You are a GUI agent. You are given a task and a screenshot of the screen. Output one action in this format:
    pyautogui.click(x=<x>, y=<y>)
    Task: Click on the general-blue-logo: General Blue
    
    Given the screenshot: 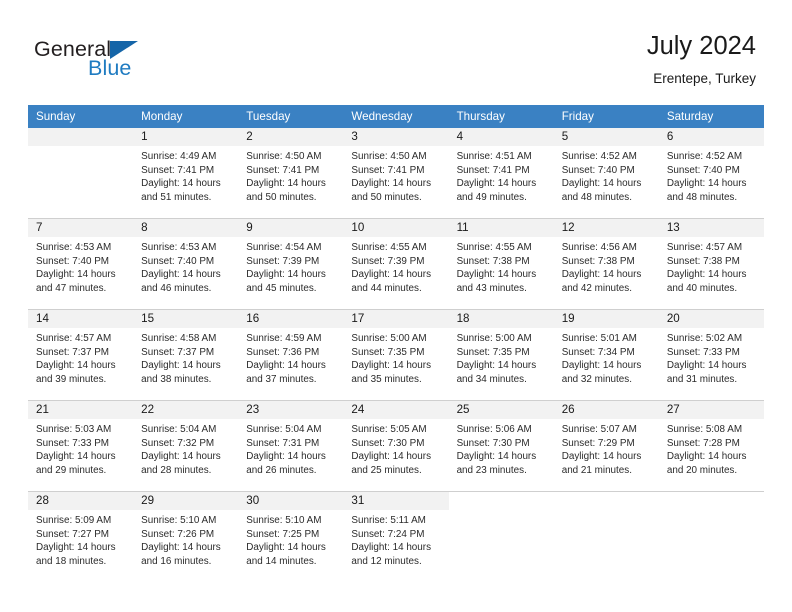 What is the action you would take?
    pyautogui.click(x=134, y=63)
    